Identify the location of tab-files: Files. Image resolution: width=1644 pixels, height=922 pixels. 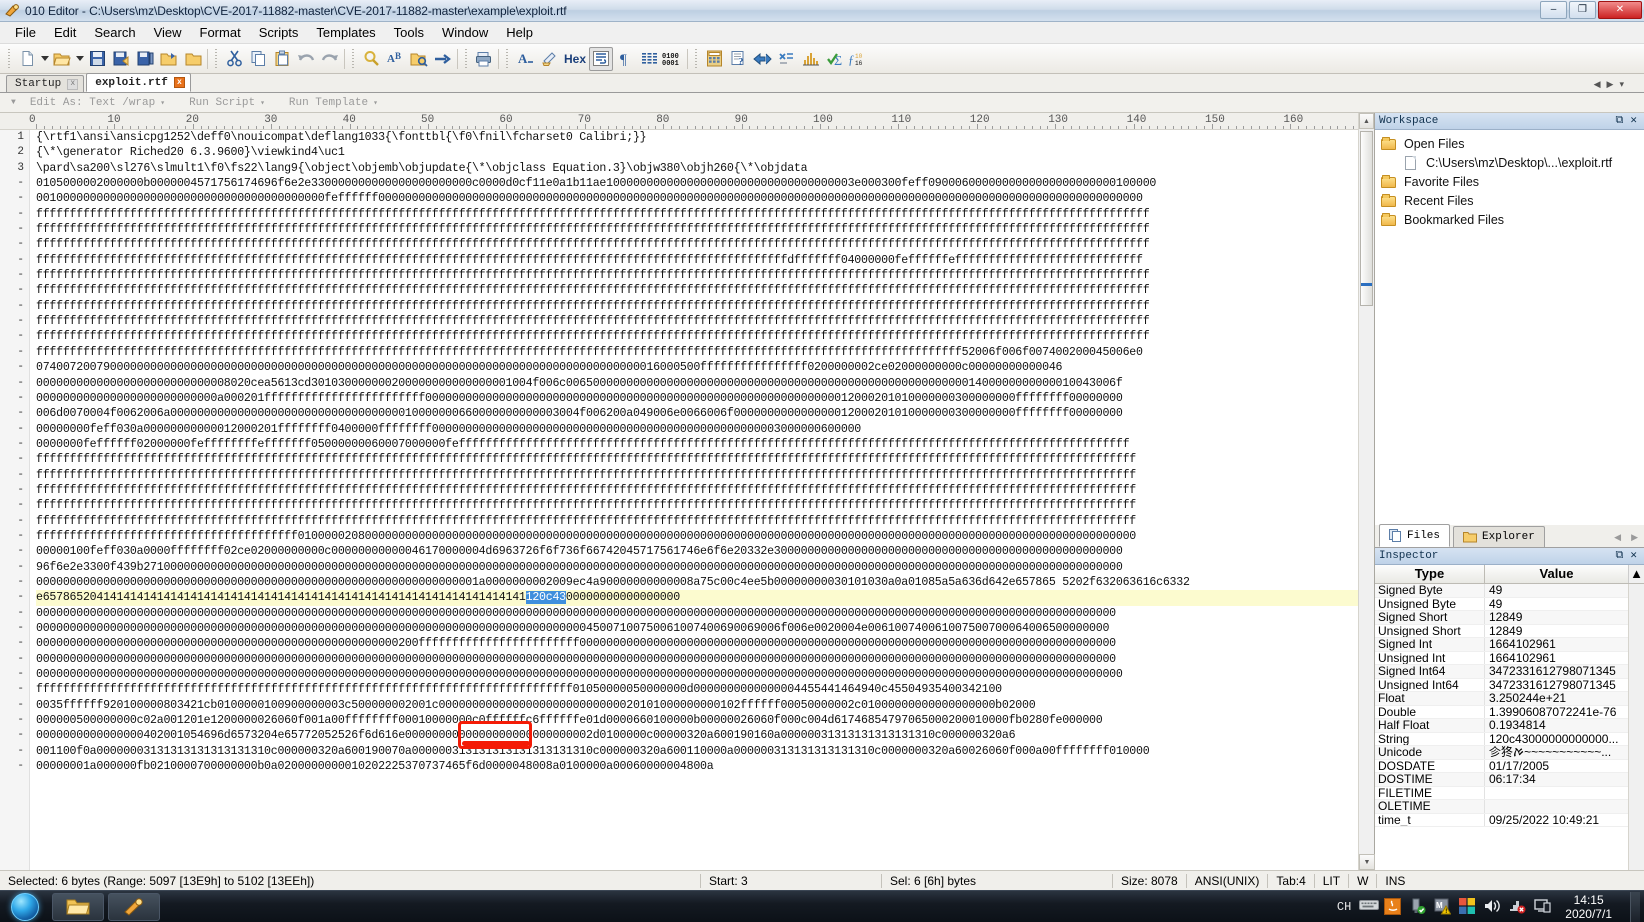
(1415, 535).